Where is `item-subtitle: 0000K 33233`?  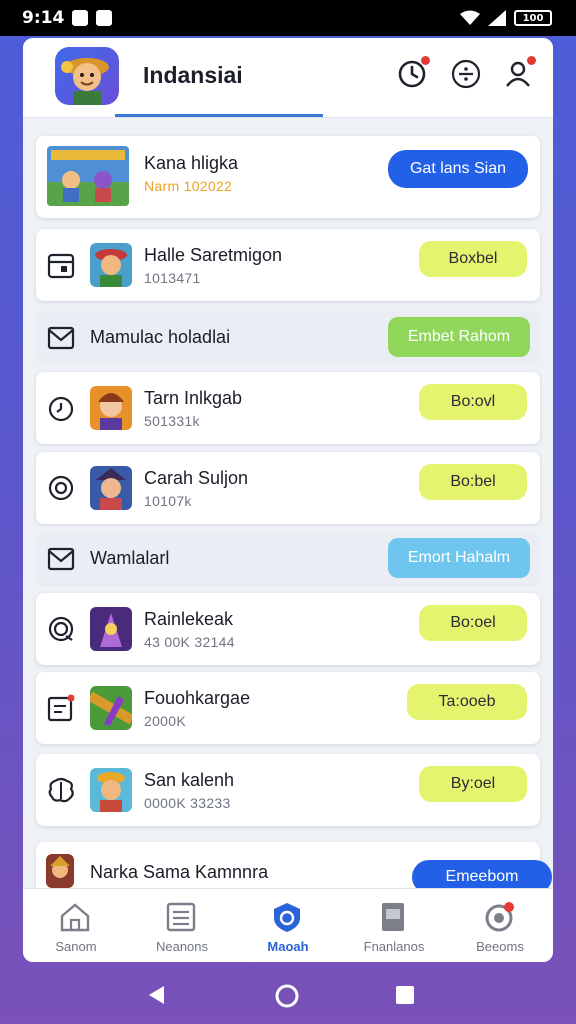 item-subtitle: 0000K 33233 is located at coordinates (187, 803).